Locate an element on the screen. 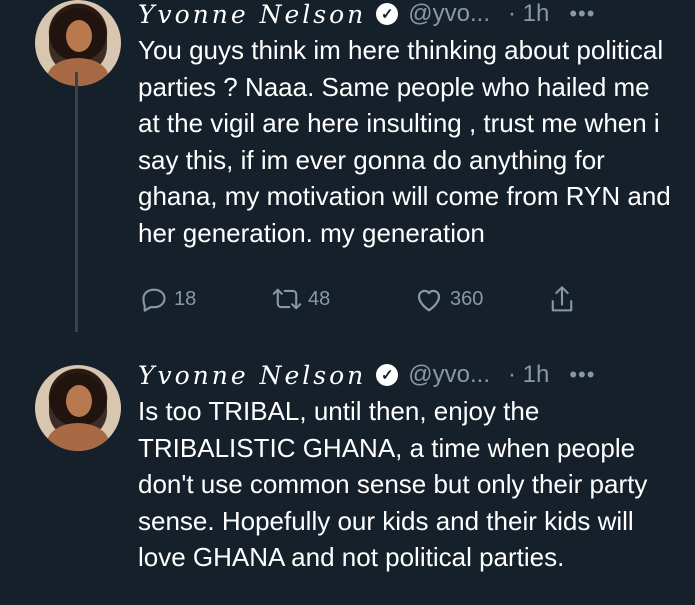  share-button is located at coordinates (562, 300).